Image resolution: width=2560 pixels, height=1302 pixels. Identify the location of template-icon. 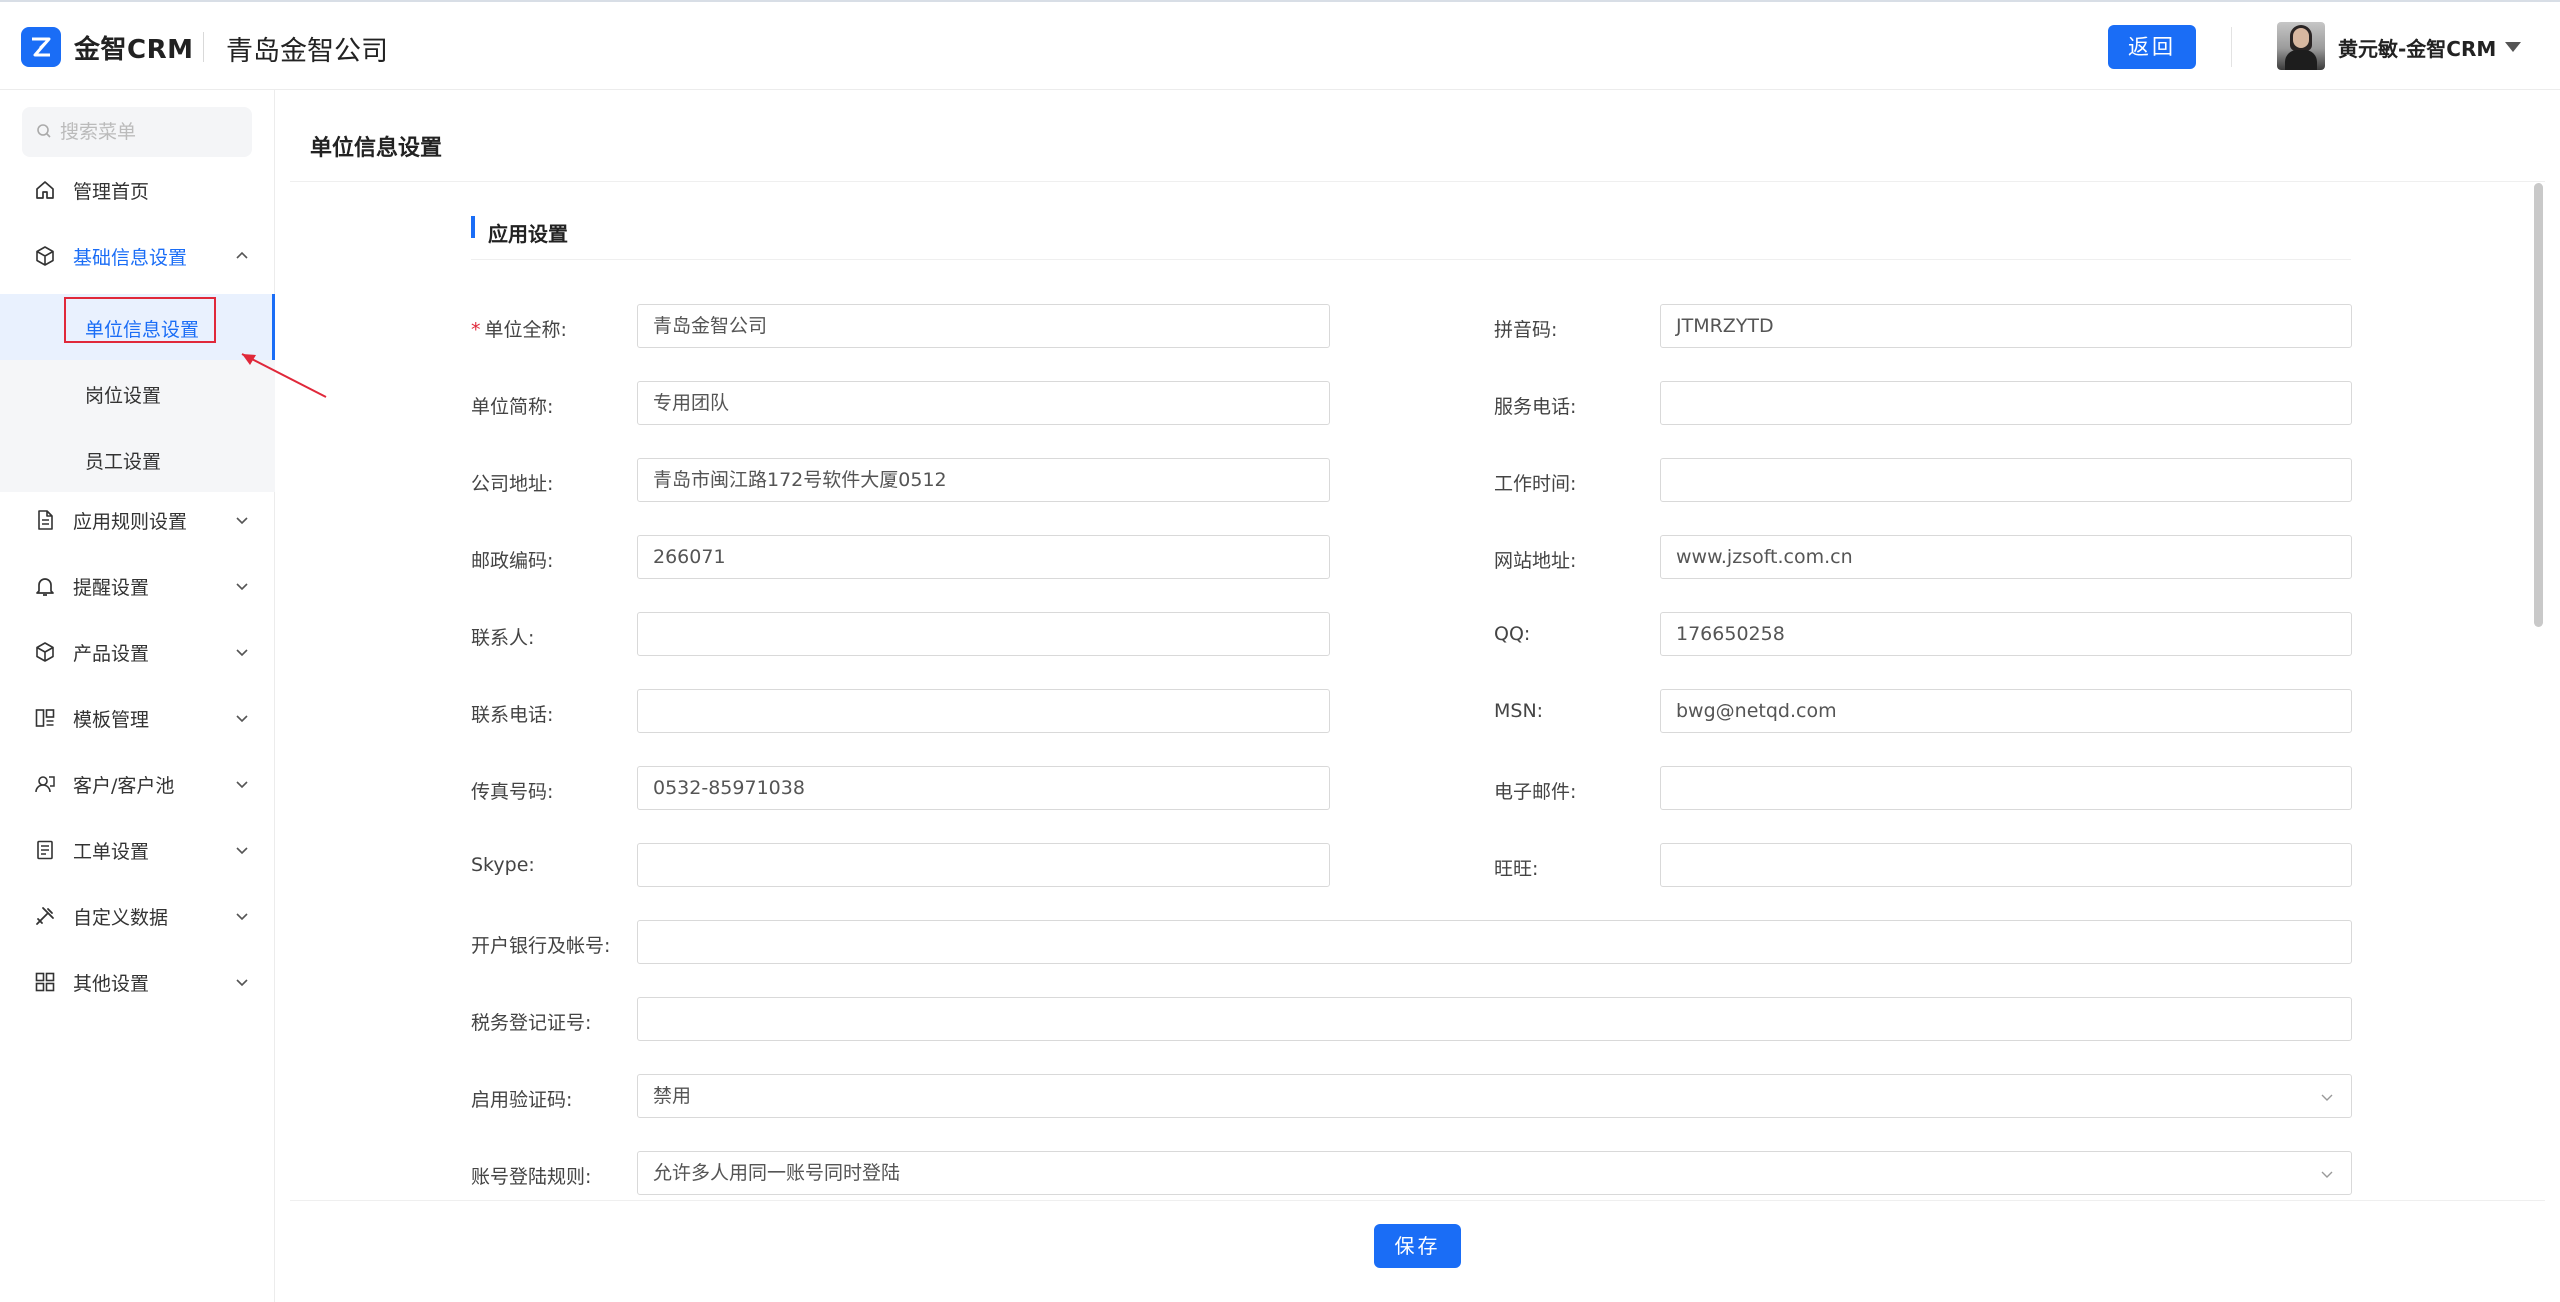
(45, 718).